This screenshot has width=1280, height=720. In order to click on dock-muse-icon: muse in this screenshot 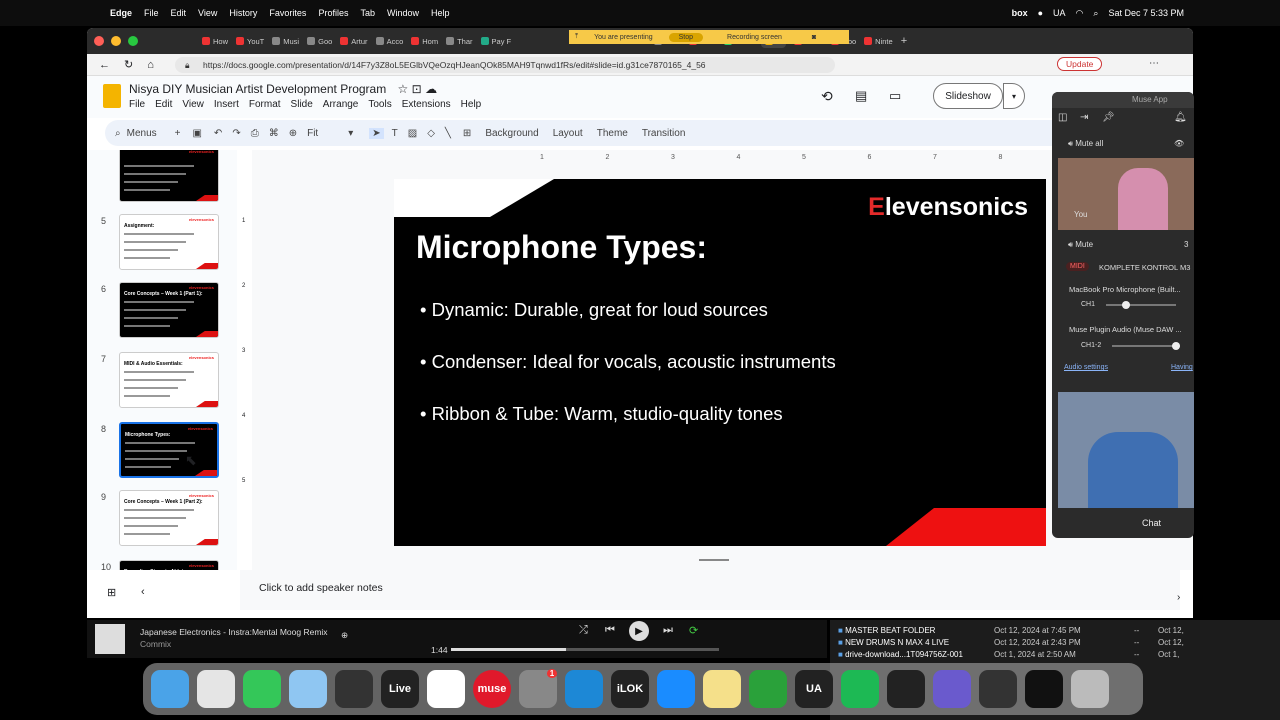, I will do `click(492, 689)`.